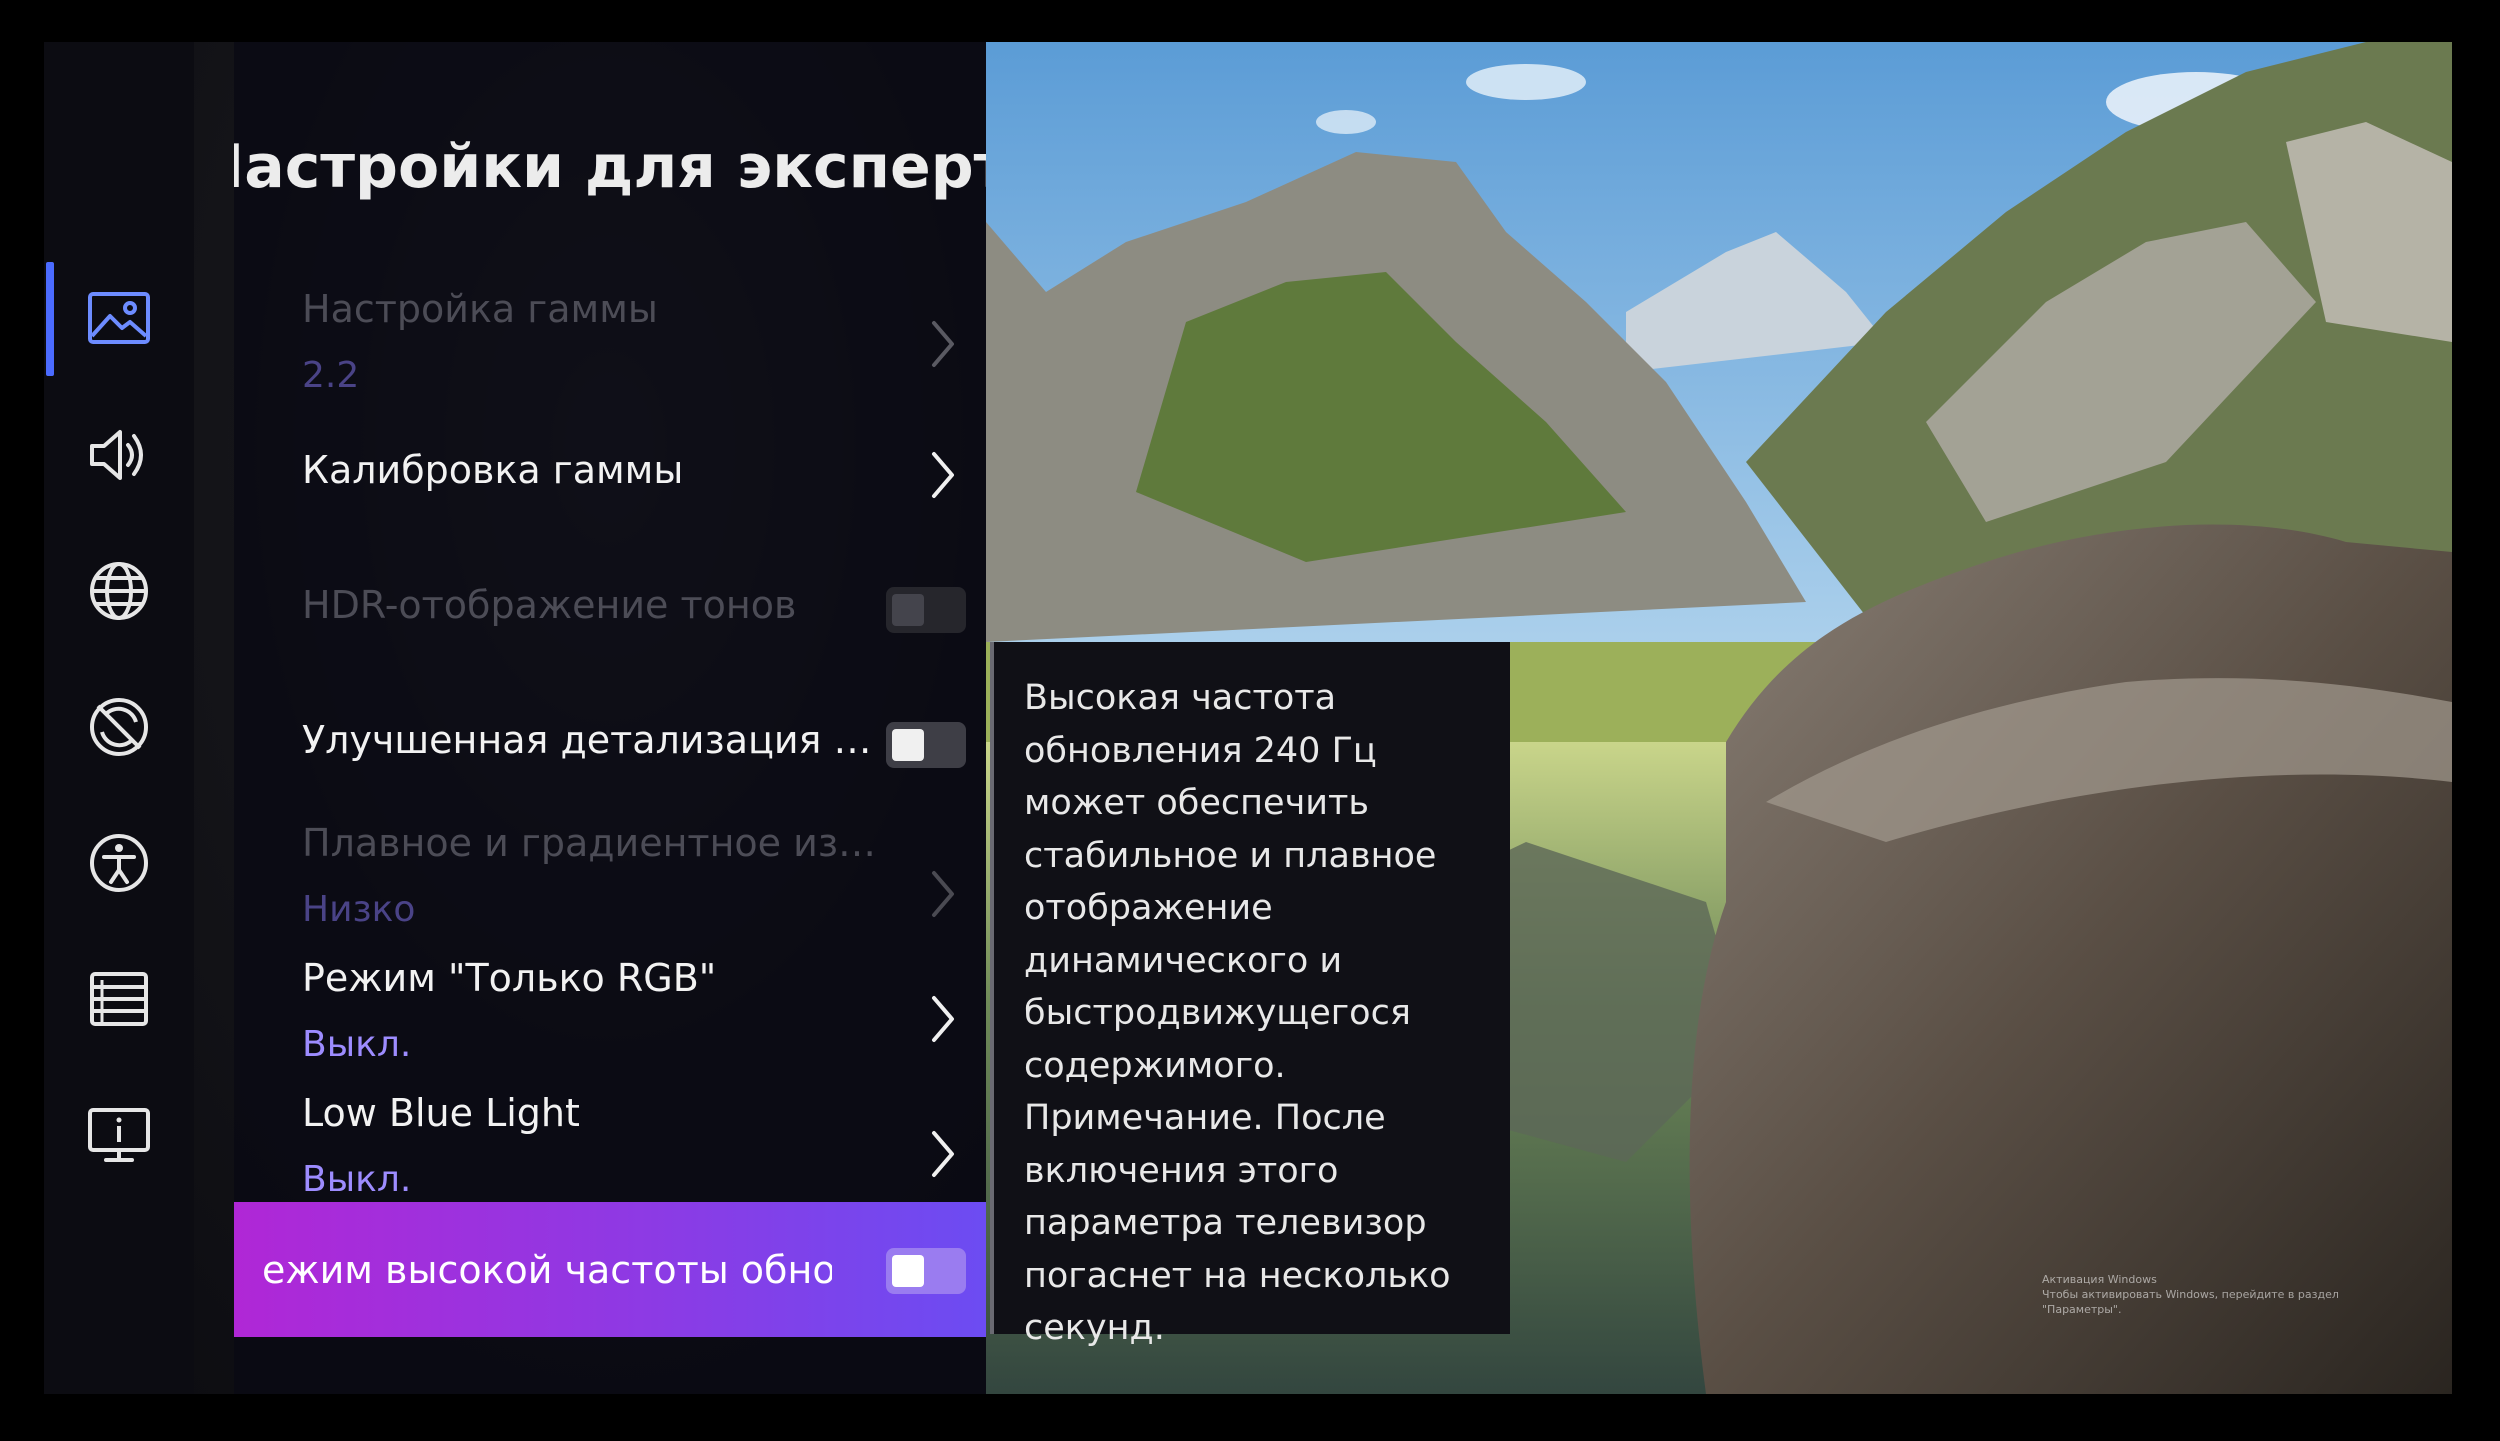 This screenshot has width=2500, height=1441. I want to click on sidebar-item-support, so click(119, 727).